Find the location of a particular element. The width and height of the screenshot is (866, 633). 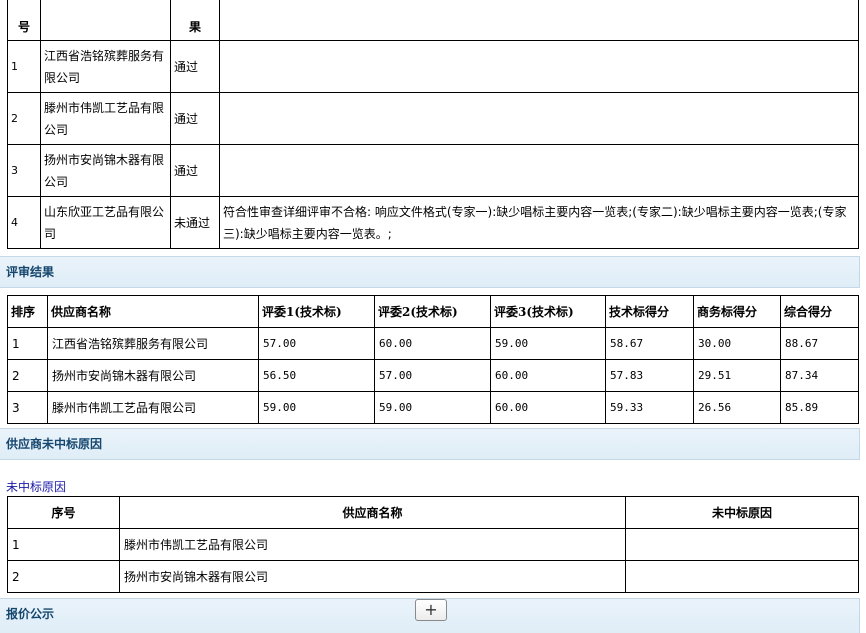

tech-score-cell: 57.83 is located at coordinates (649, 375).